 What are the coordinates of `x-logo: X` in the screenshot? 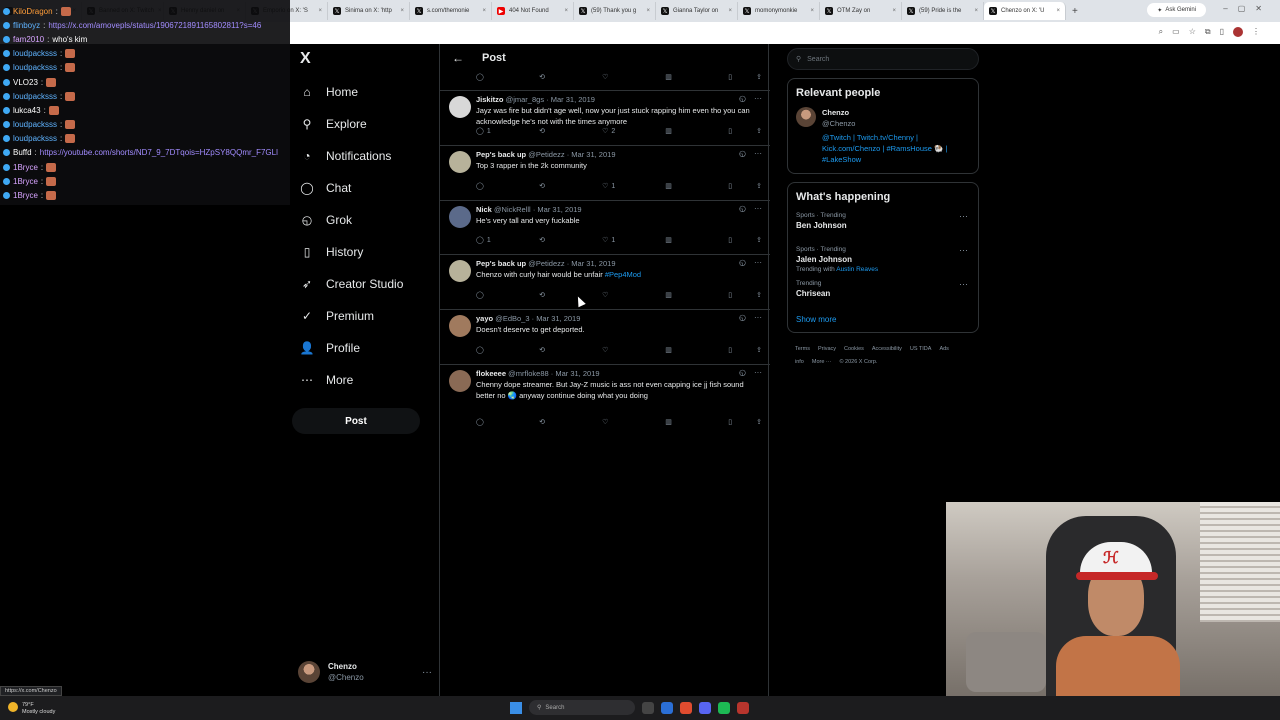 It's located at (305, 59).